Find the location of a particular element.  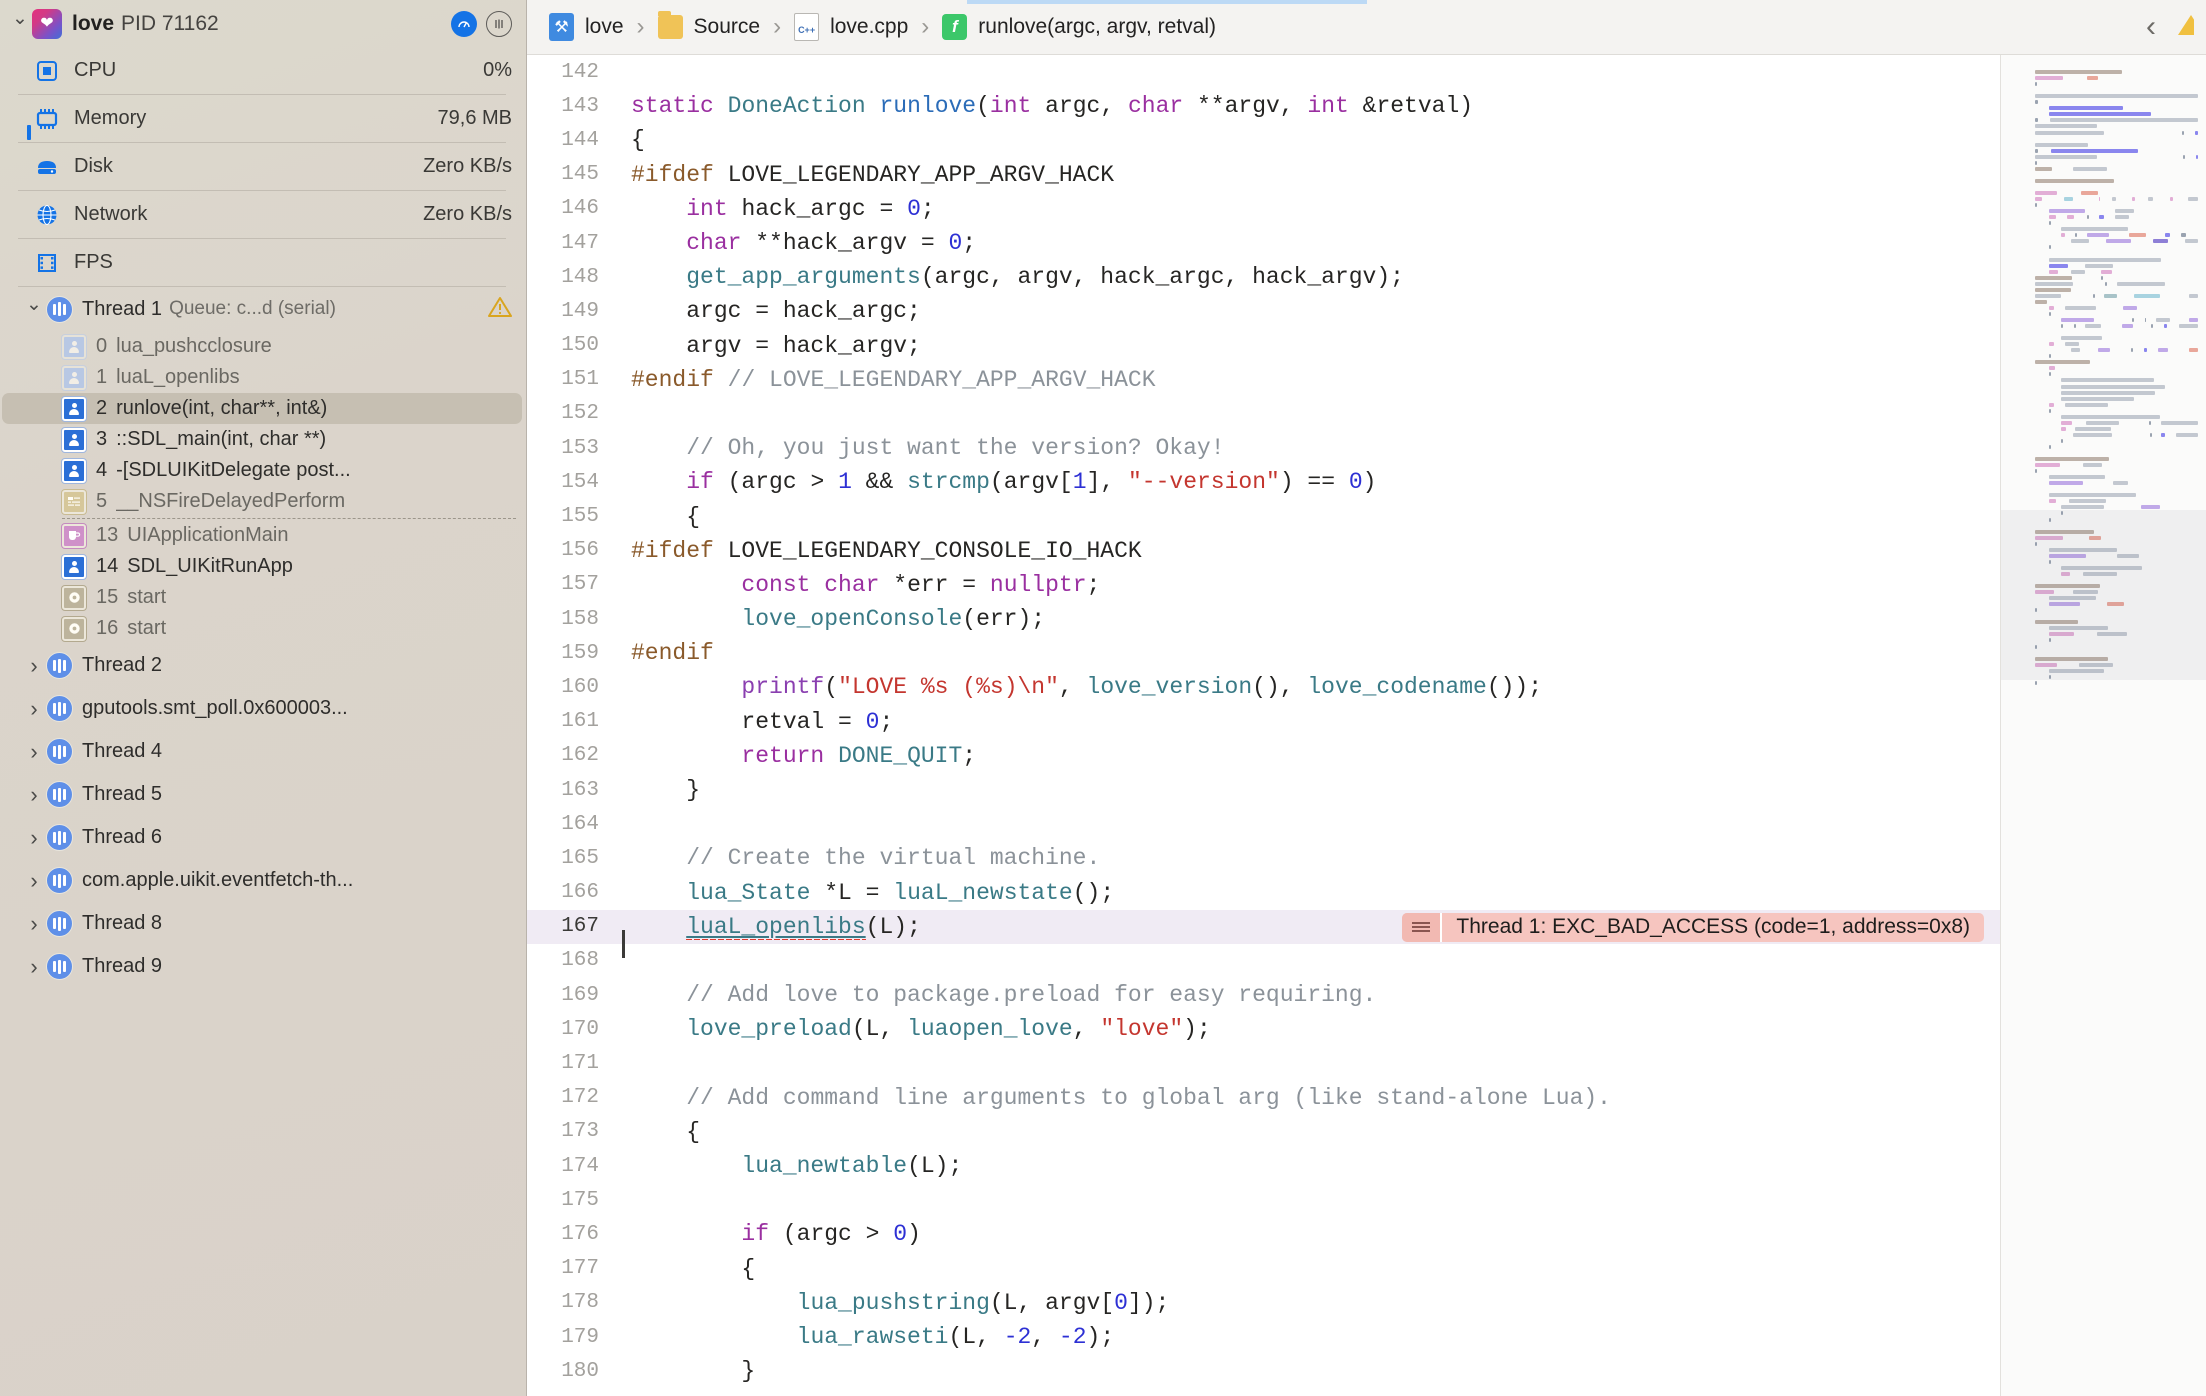

breadcrumb-item: ⚒ love is located at coordinates (586, 27).